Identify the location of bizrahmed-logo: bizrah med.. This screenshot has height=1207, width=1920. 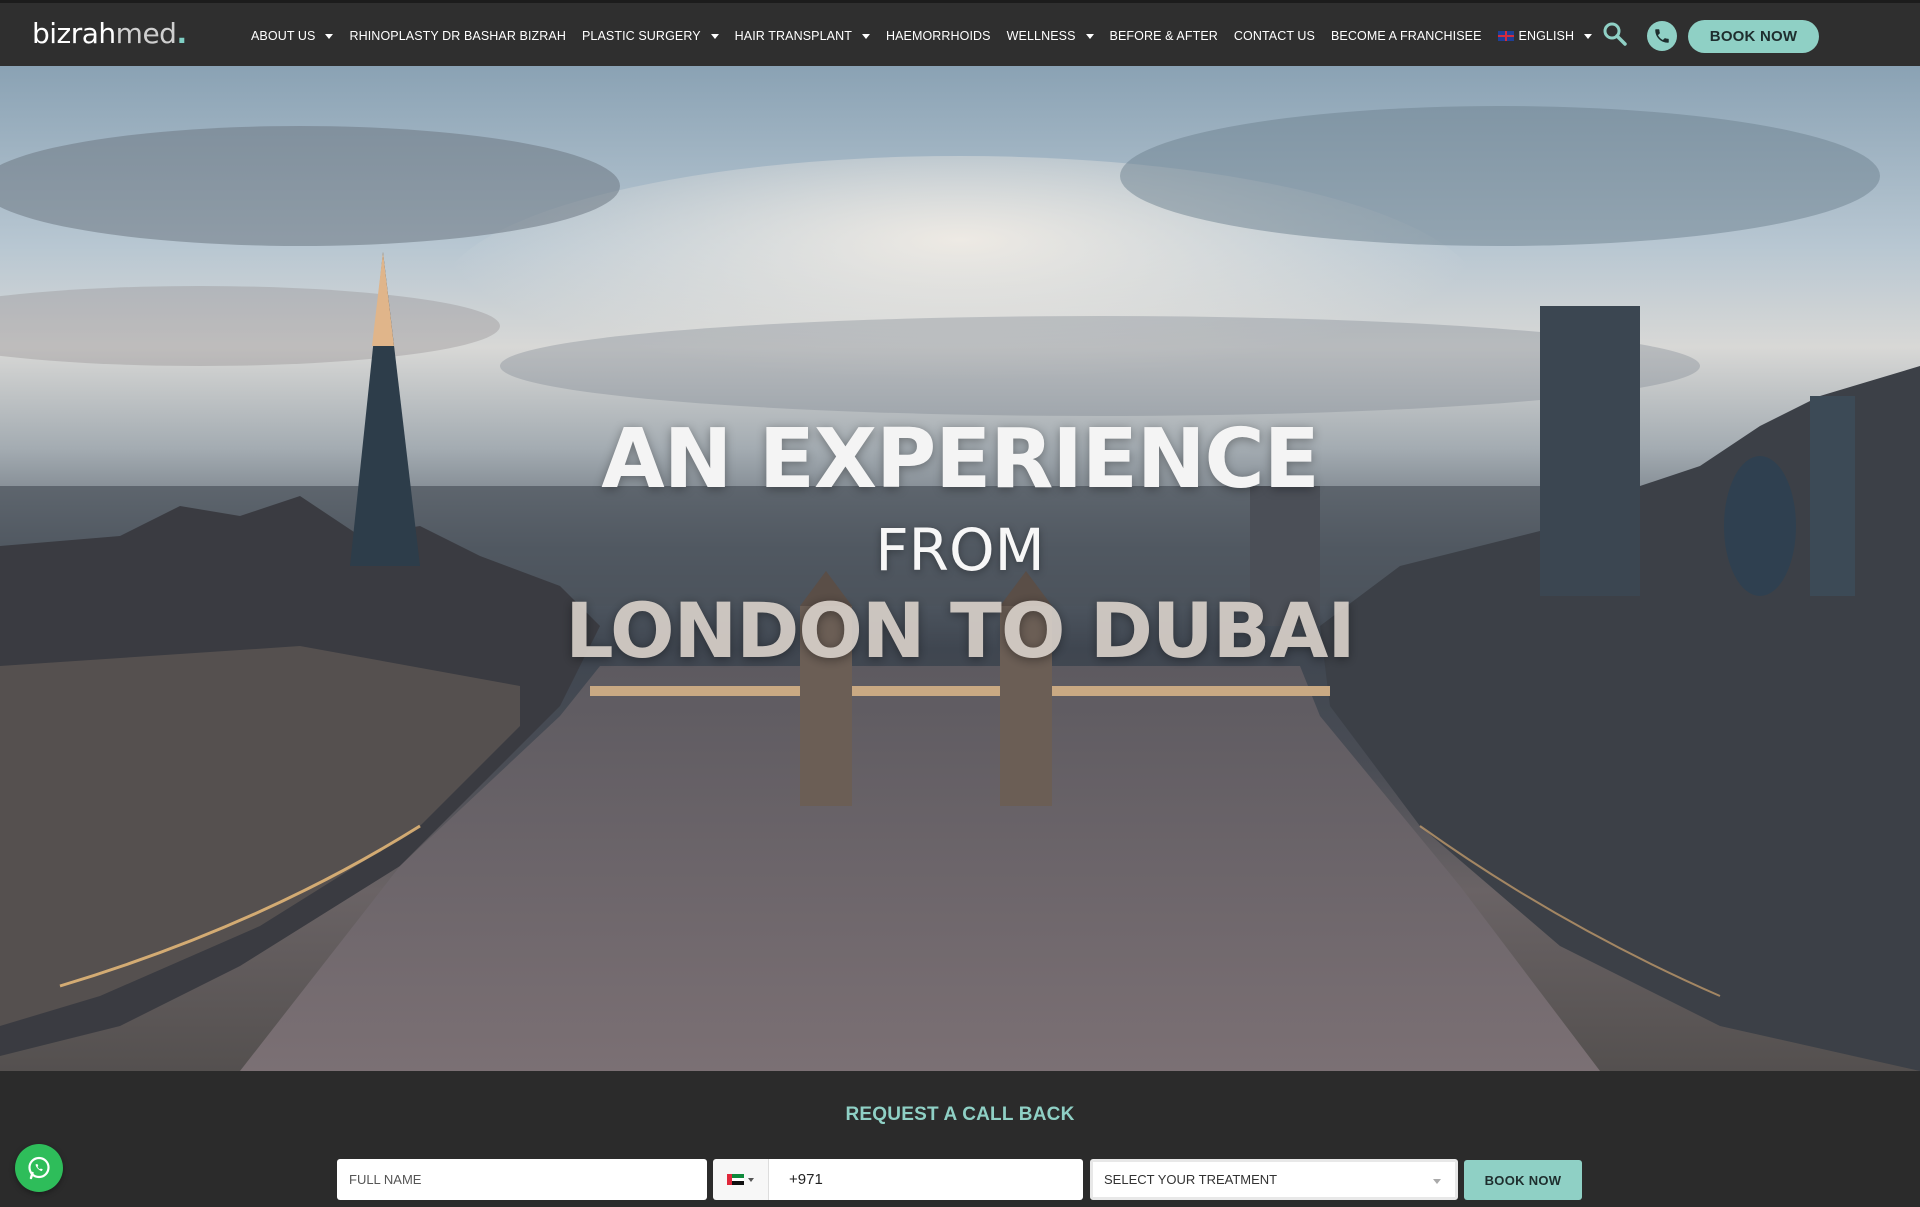
(109, 35).